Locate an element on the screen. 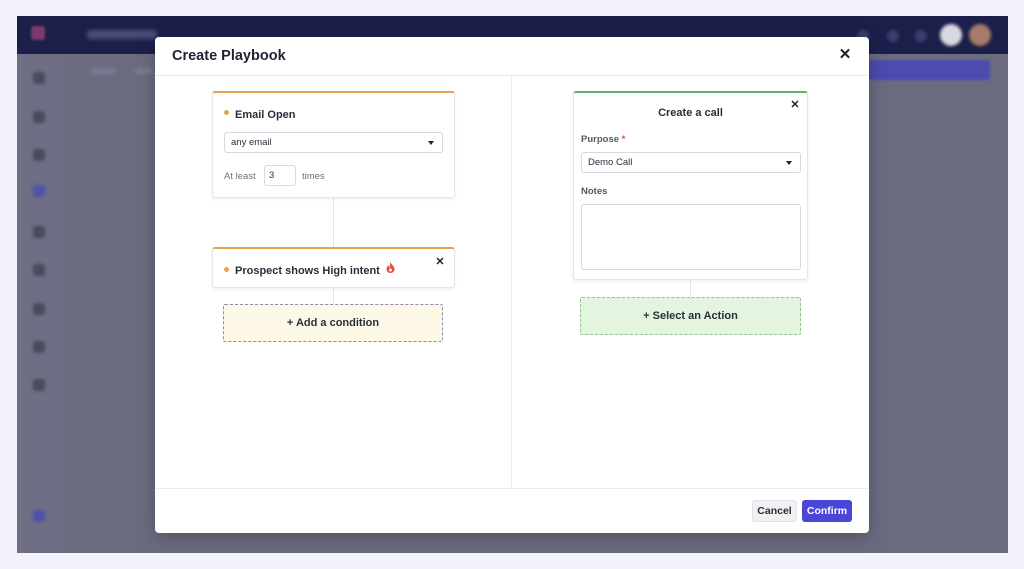 The image size is (1024, 569). tasks-icon is located at coordinates (39, 232).